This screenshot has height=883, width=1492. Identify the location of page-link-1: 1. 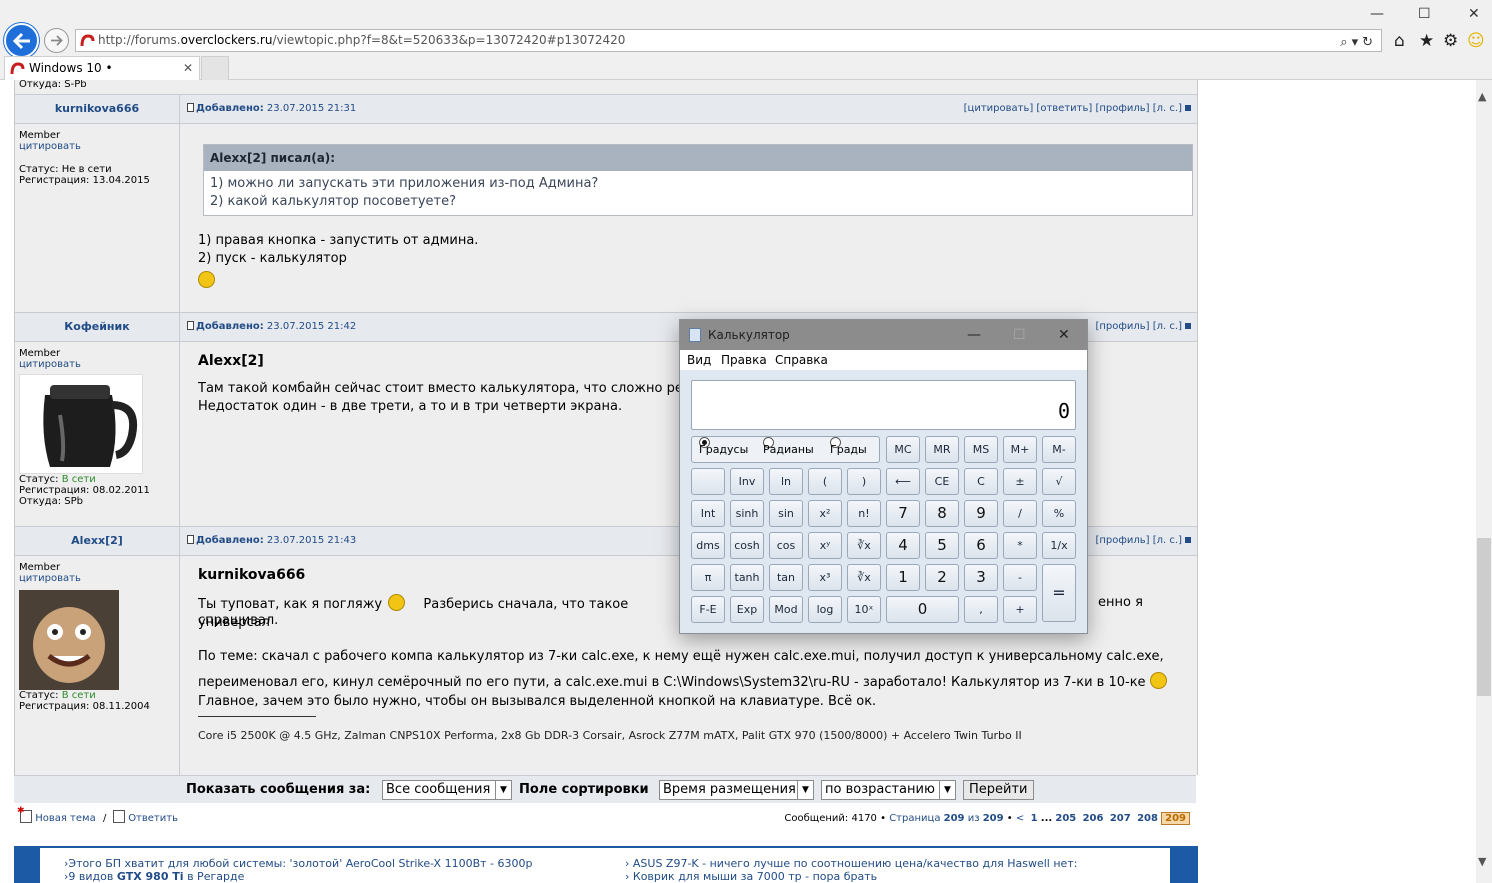
(1034, 818).